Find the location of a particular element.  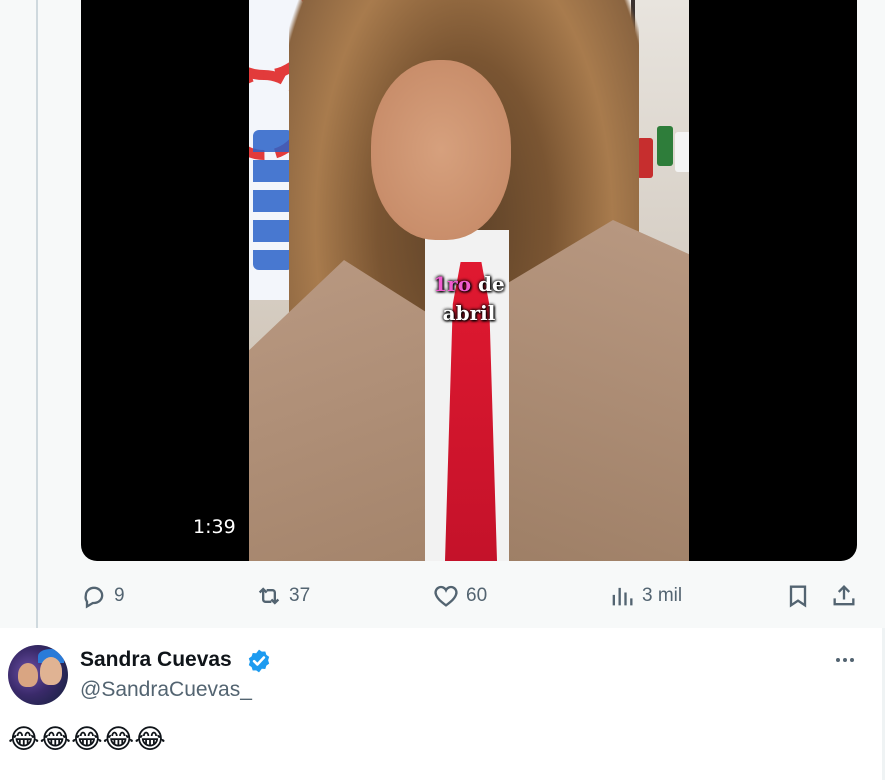

like-button: 60 is located at coordinates (459, 596).